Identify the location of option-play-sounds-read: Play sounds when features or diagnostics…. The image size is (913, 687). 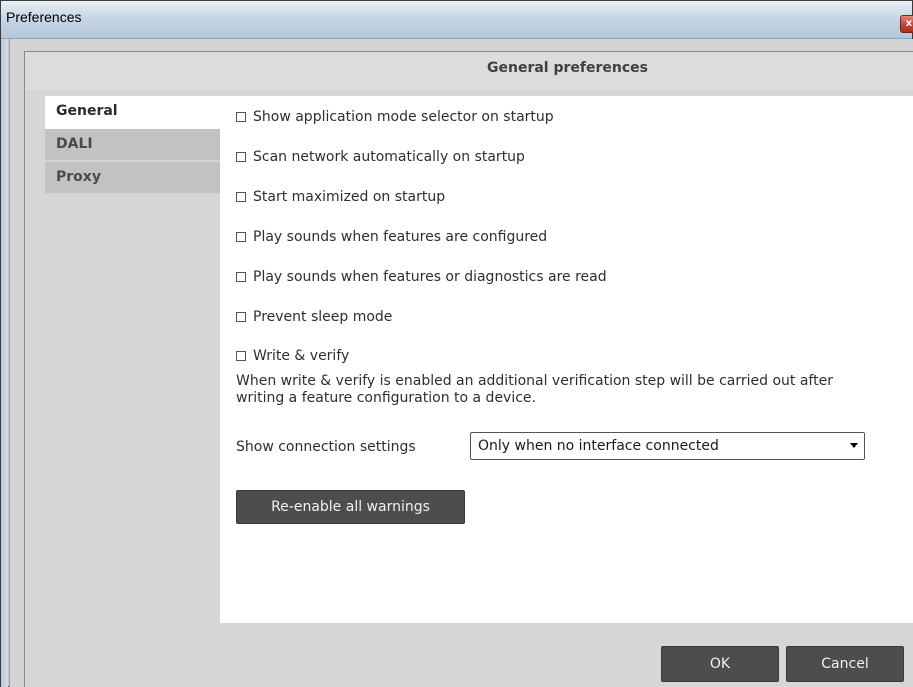
(421, 277).